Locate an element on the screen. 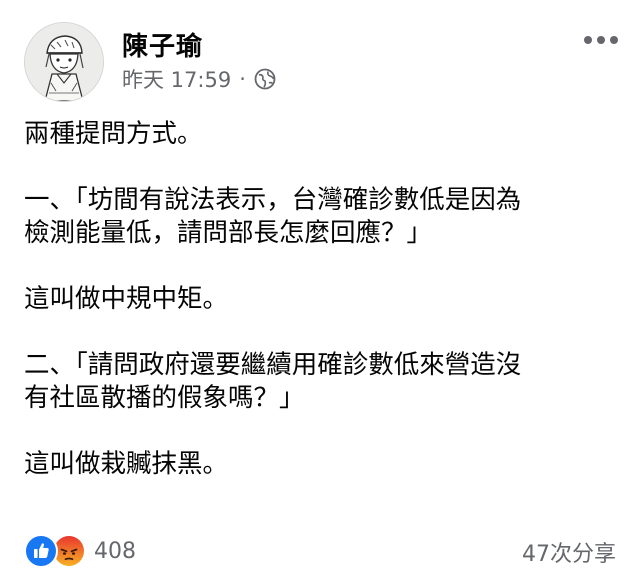 This screenshot has height=585, width=640. post-meta: 昨天 17:59 · is located at coordinates (199, 79).